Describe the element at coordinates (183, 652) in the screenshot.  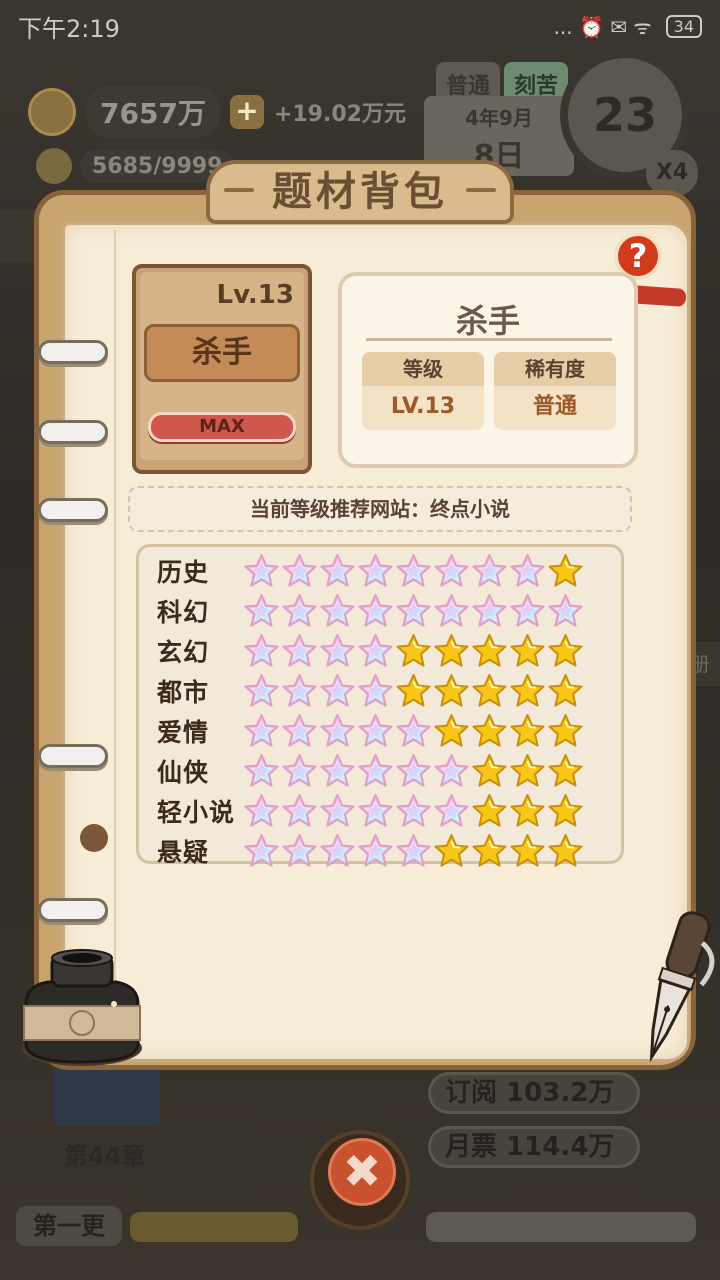
I see `genre-label: 玄幻` at that location.